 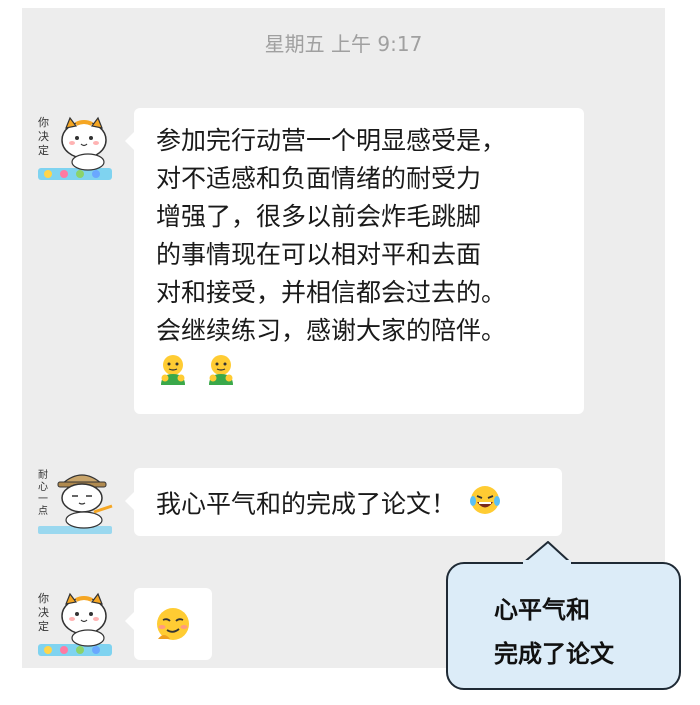 I want to click on message-bubble-2: 我心平气和的完成了论文！, so click(x=343, y=502).